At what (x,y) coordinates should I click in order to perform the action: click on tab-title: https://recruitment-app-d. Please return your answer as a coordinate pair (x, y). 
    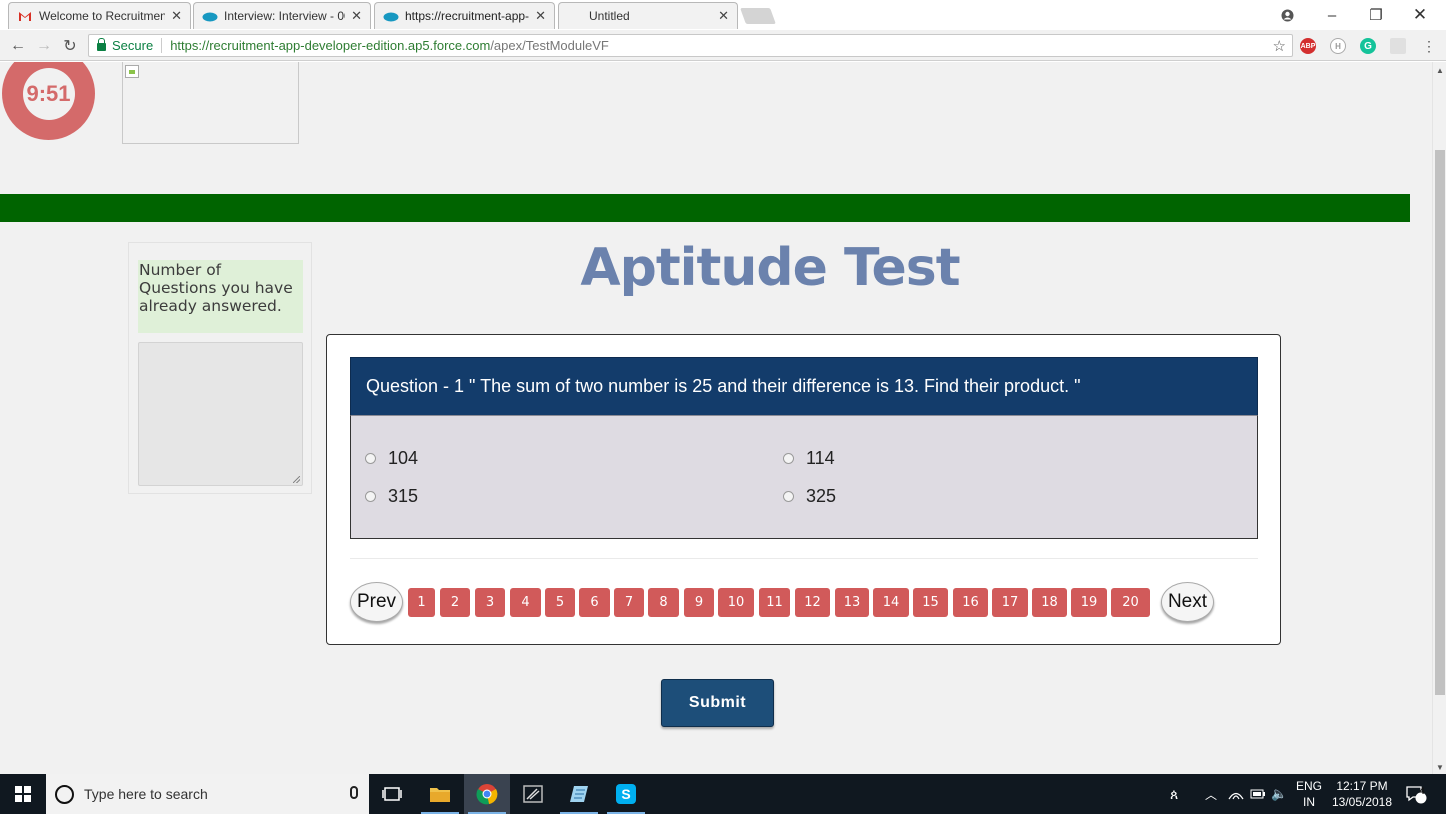
    Looking at the image, I should click on (467, 16).